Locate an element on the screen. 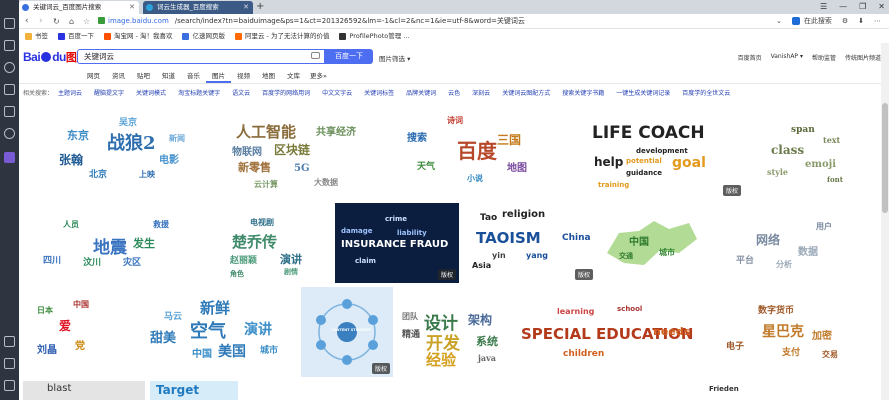 The height and width of the screenshot is (400, 889). image-result: 人工智能 物联网 区块链 共享经济 新零售 5G 大数据 云计算 is located at coordinates (304, 153).